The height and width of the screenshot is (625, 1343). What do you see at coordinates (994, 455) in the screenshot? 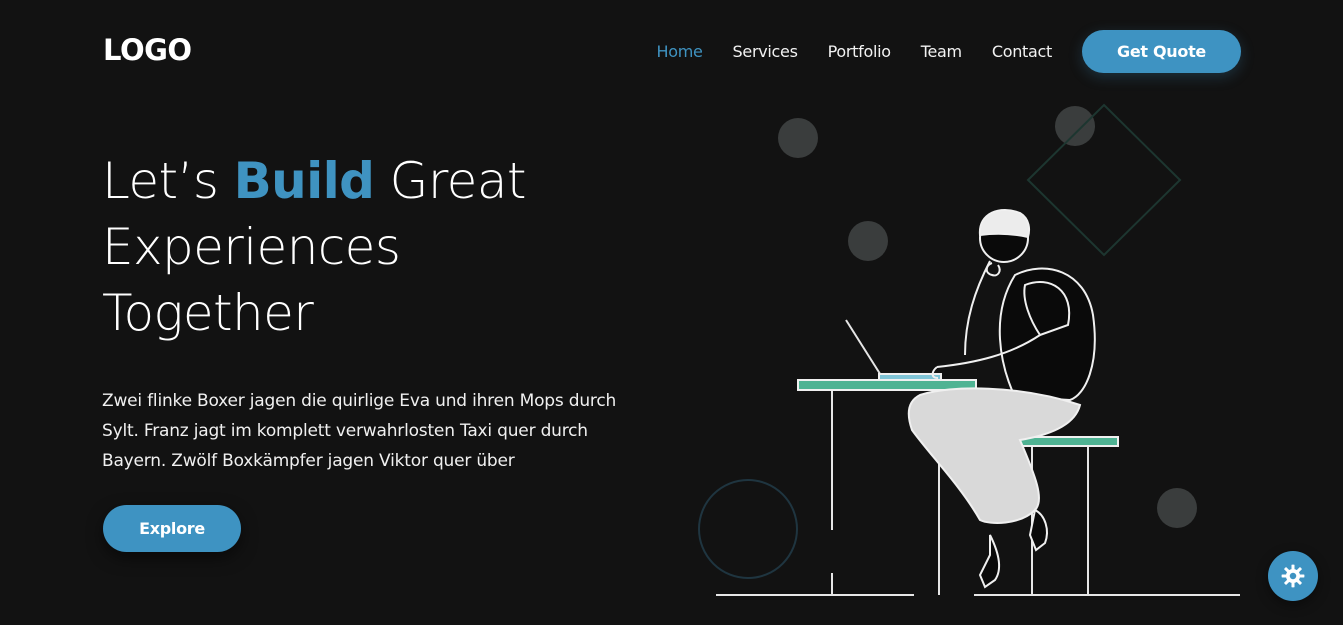
I see `person-legs` at bounding box center [994, 455].